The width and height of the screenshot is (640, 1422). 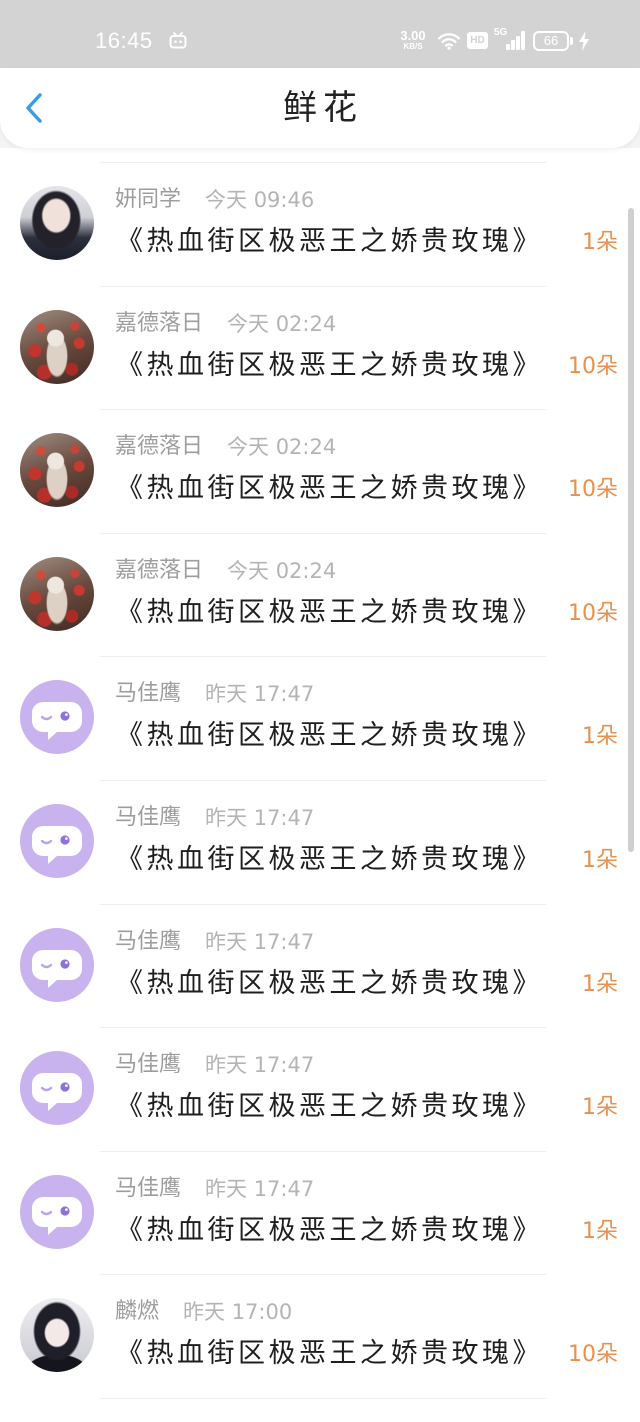 I want to click on sender-name: 妍同学, so click(x=148, y=199).